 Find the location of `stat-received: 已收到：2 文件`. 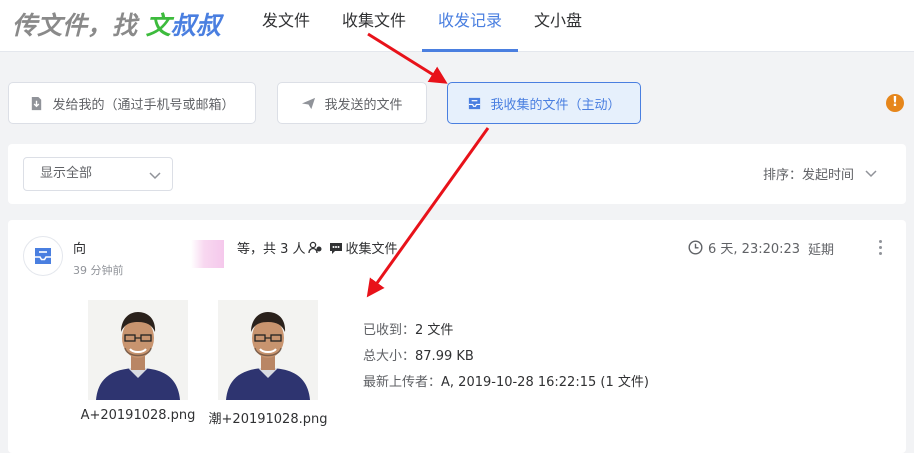

stat-received: 已收到：2 文件 is located at coordinates (506, 331).